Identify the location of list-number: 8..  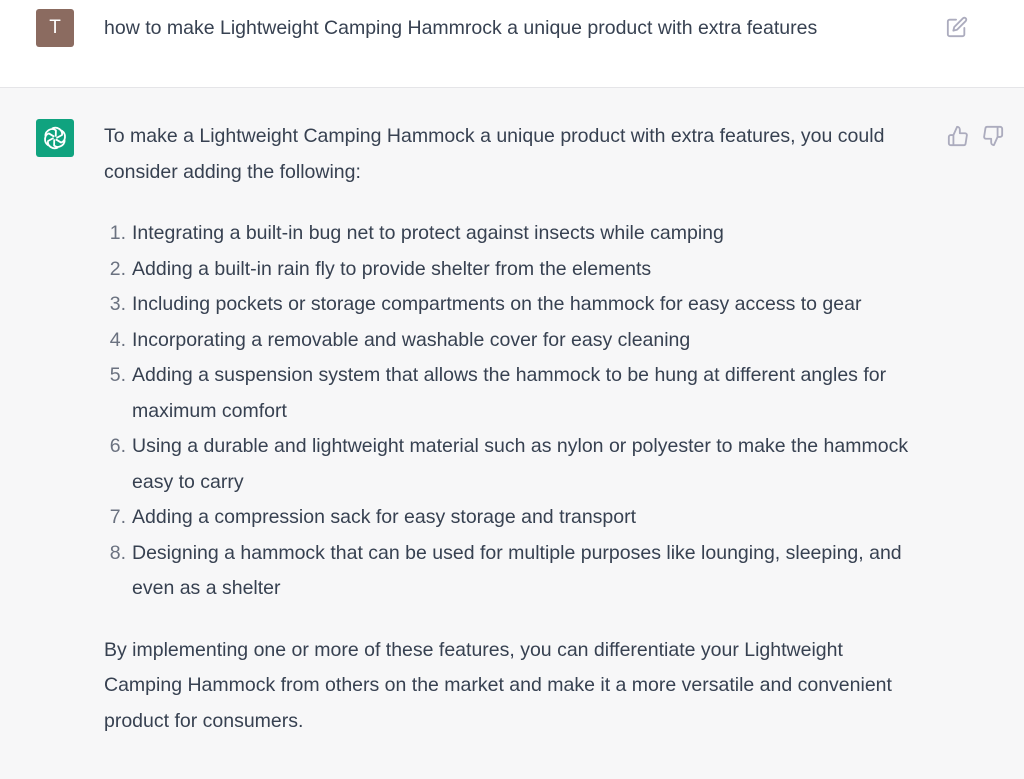
(117, 552).